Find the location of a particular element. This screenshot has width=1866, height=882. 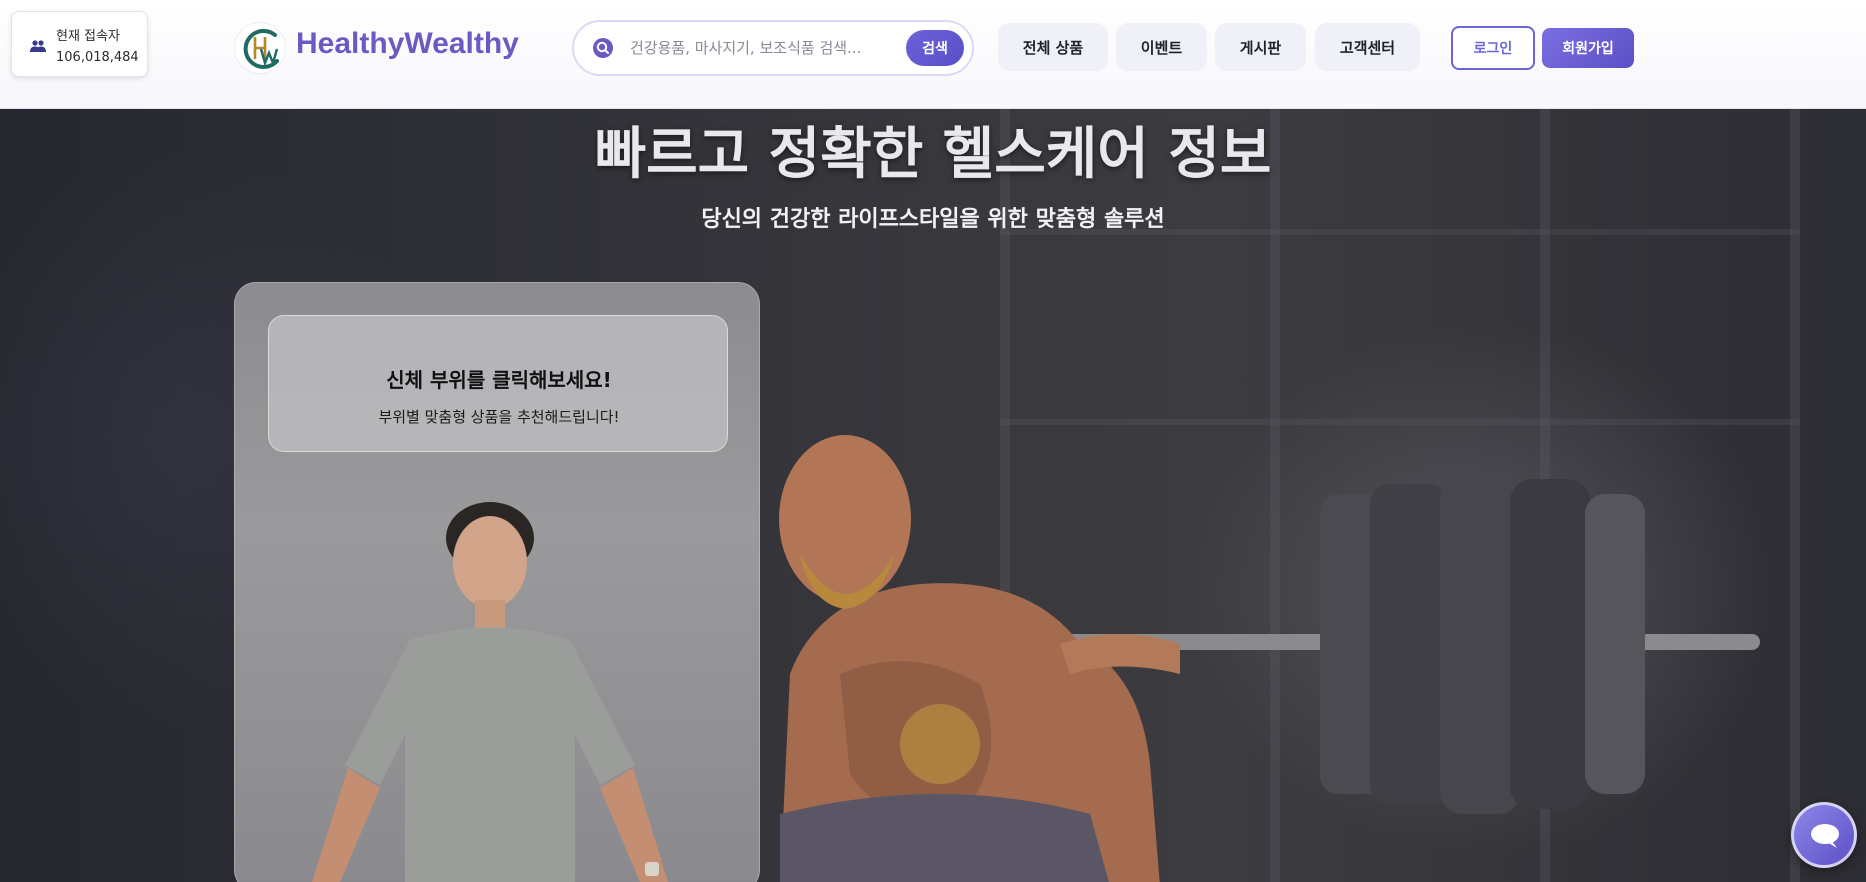

login-button: 로그인 is located at coordinates (1493, 48).